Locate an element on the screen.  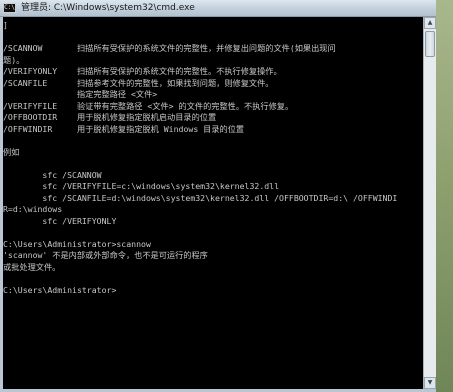
scroll-down-arrow-icon: ▼ is located at coordinates (430, 383).